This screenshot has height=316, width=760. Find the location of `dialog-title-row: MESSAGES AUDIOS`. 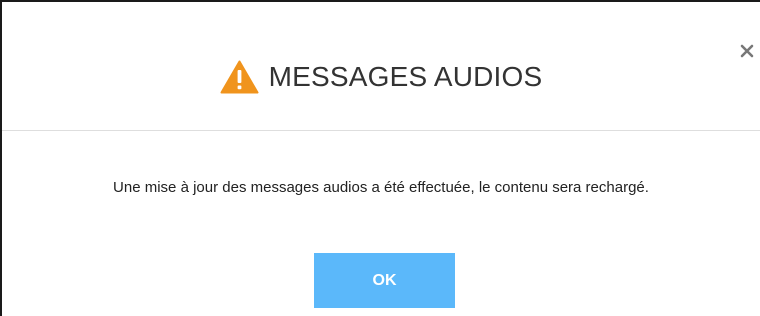

dialog-title-row: MESSAGES AUDIOS is located at coordinates (381, 77).